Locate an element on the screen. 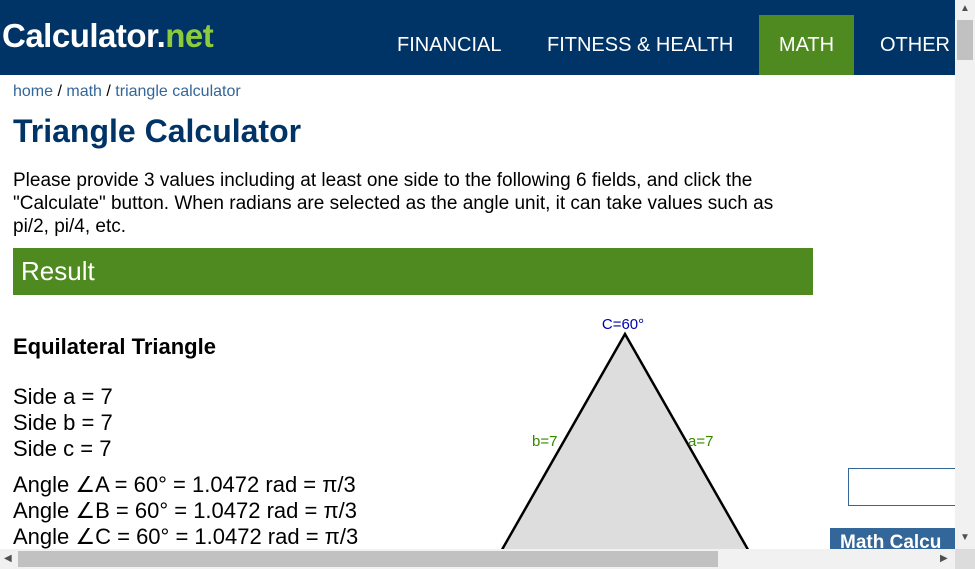 This screenshot has height=569, width=975. label-side-a: a=7 is located at coordinates (700, 441).